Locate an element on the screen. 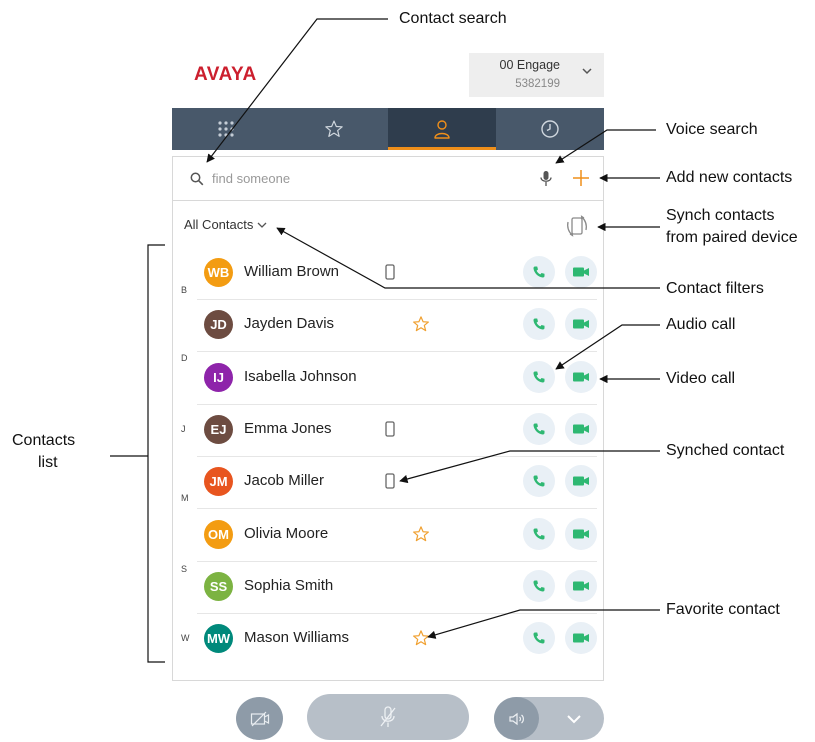 Image resolution: width=815 pixels, height=742 pixels. avatar: JD is located at coordinates (218, 325).